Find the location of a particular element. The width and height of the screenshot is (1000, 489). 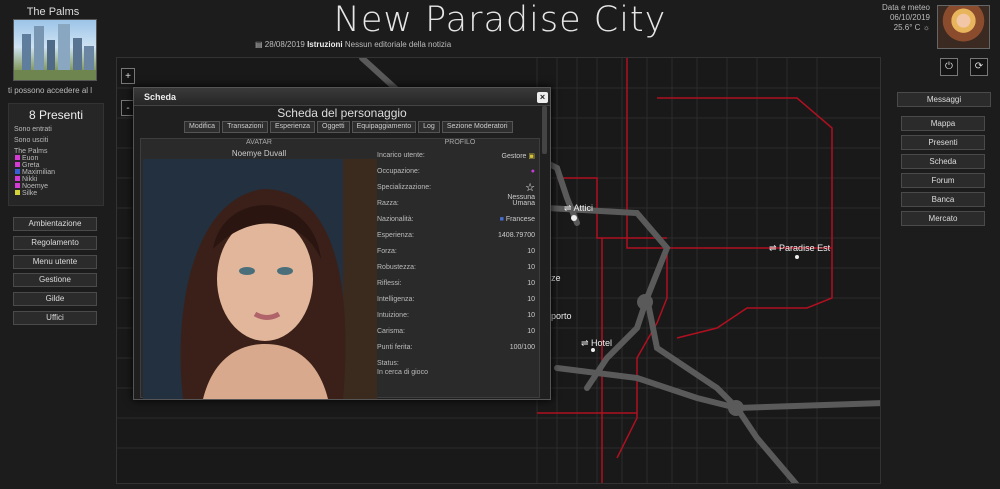

list-item: Noemye is located at coordinates (56, 186).